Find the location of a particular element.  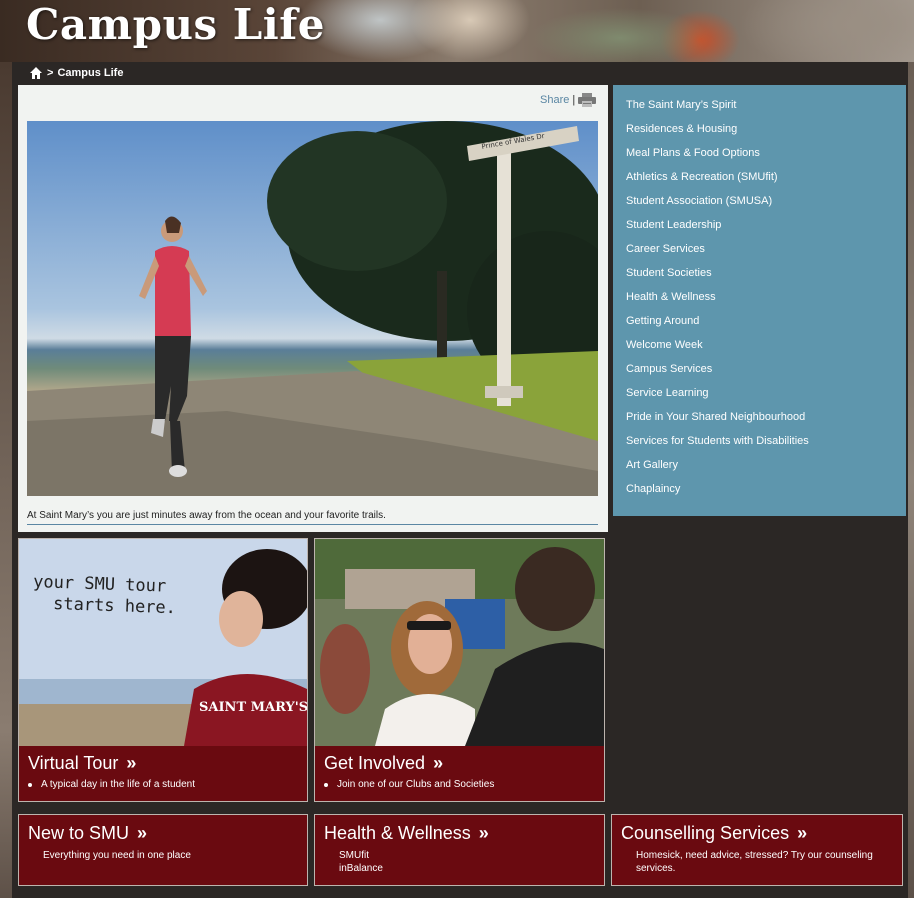

counselling-text-line2: services. is located at coordinates (656, 868).